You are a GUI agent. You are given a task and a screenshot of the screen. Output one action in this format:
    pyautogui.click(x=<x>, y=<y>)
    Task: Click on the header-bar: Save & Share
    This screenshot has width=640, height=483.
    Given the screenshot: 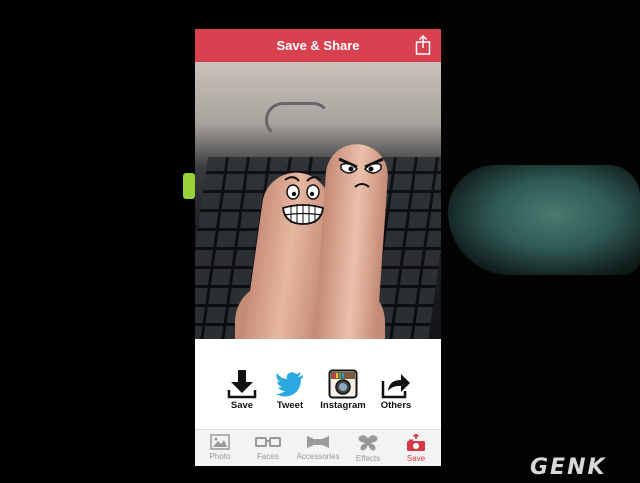 What is the action you would take?
    pyautogui.click(x=318, y=45)
    